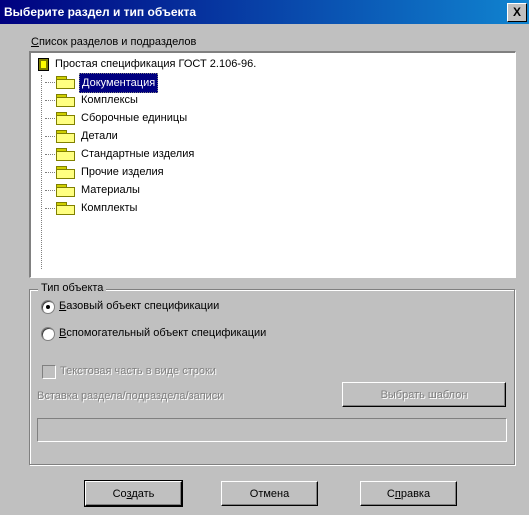  Describe the element at coordinates (264, 12) in the screenshot. I see `title-bar: Выберите раздел и тип объекта X` at that location.